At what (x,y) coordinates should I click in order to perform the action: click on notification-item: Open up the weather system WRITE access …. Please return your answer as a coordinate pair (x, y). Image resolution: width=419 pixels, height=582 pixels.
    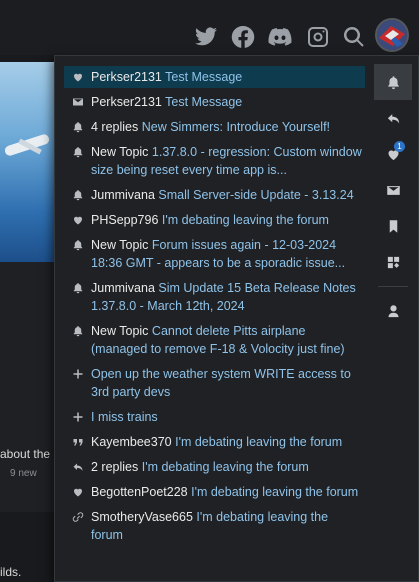
    Looking at the image, I should click on (214, 383).